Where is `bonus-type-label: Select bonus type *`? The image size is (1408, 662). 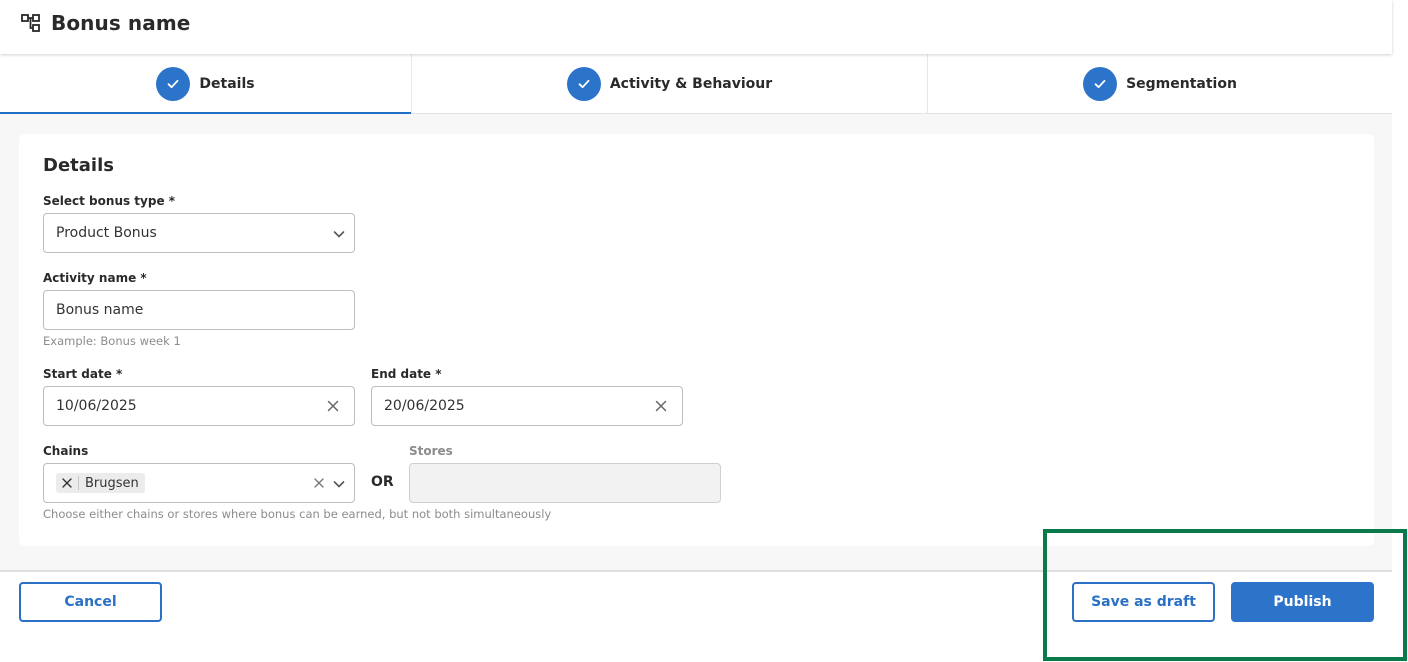
bonus-type-label: Select bonus type * is located at coordinates (109, 201).